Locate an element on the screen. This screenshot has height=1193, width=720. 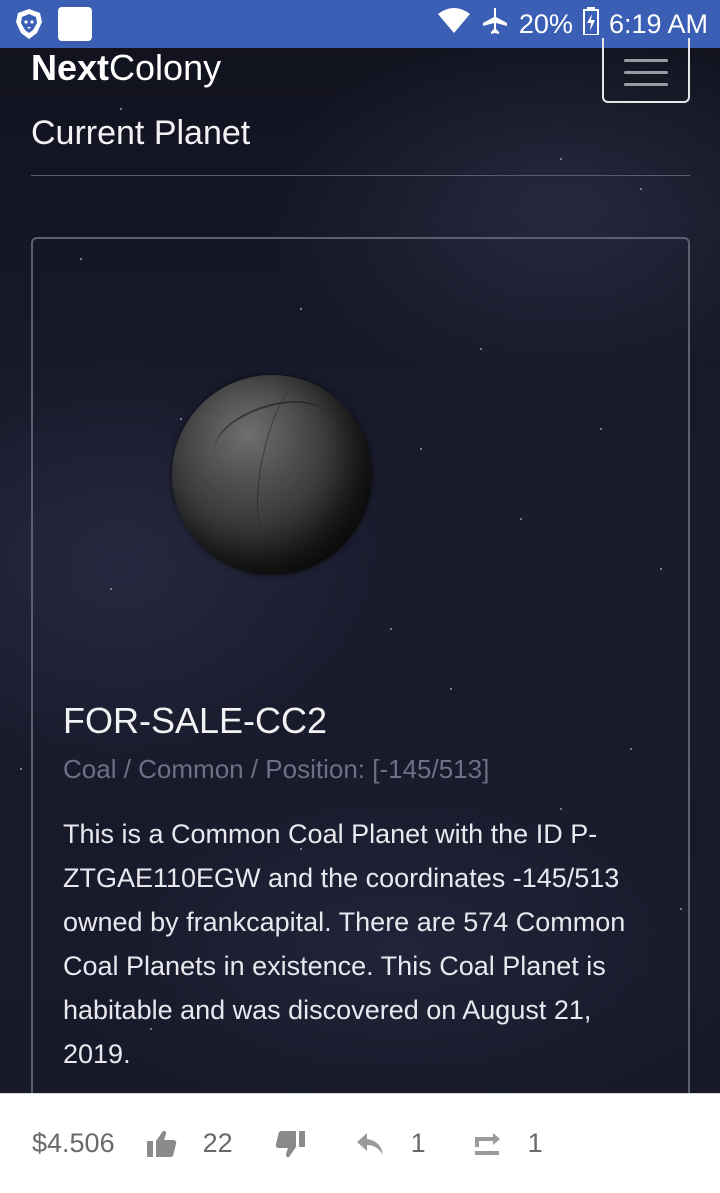
planet-image is located at coordinates (272, 475).